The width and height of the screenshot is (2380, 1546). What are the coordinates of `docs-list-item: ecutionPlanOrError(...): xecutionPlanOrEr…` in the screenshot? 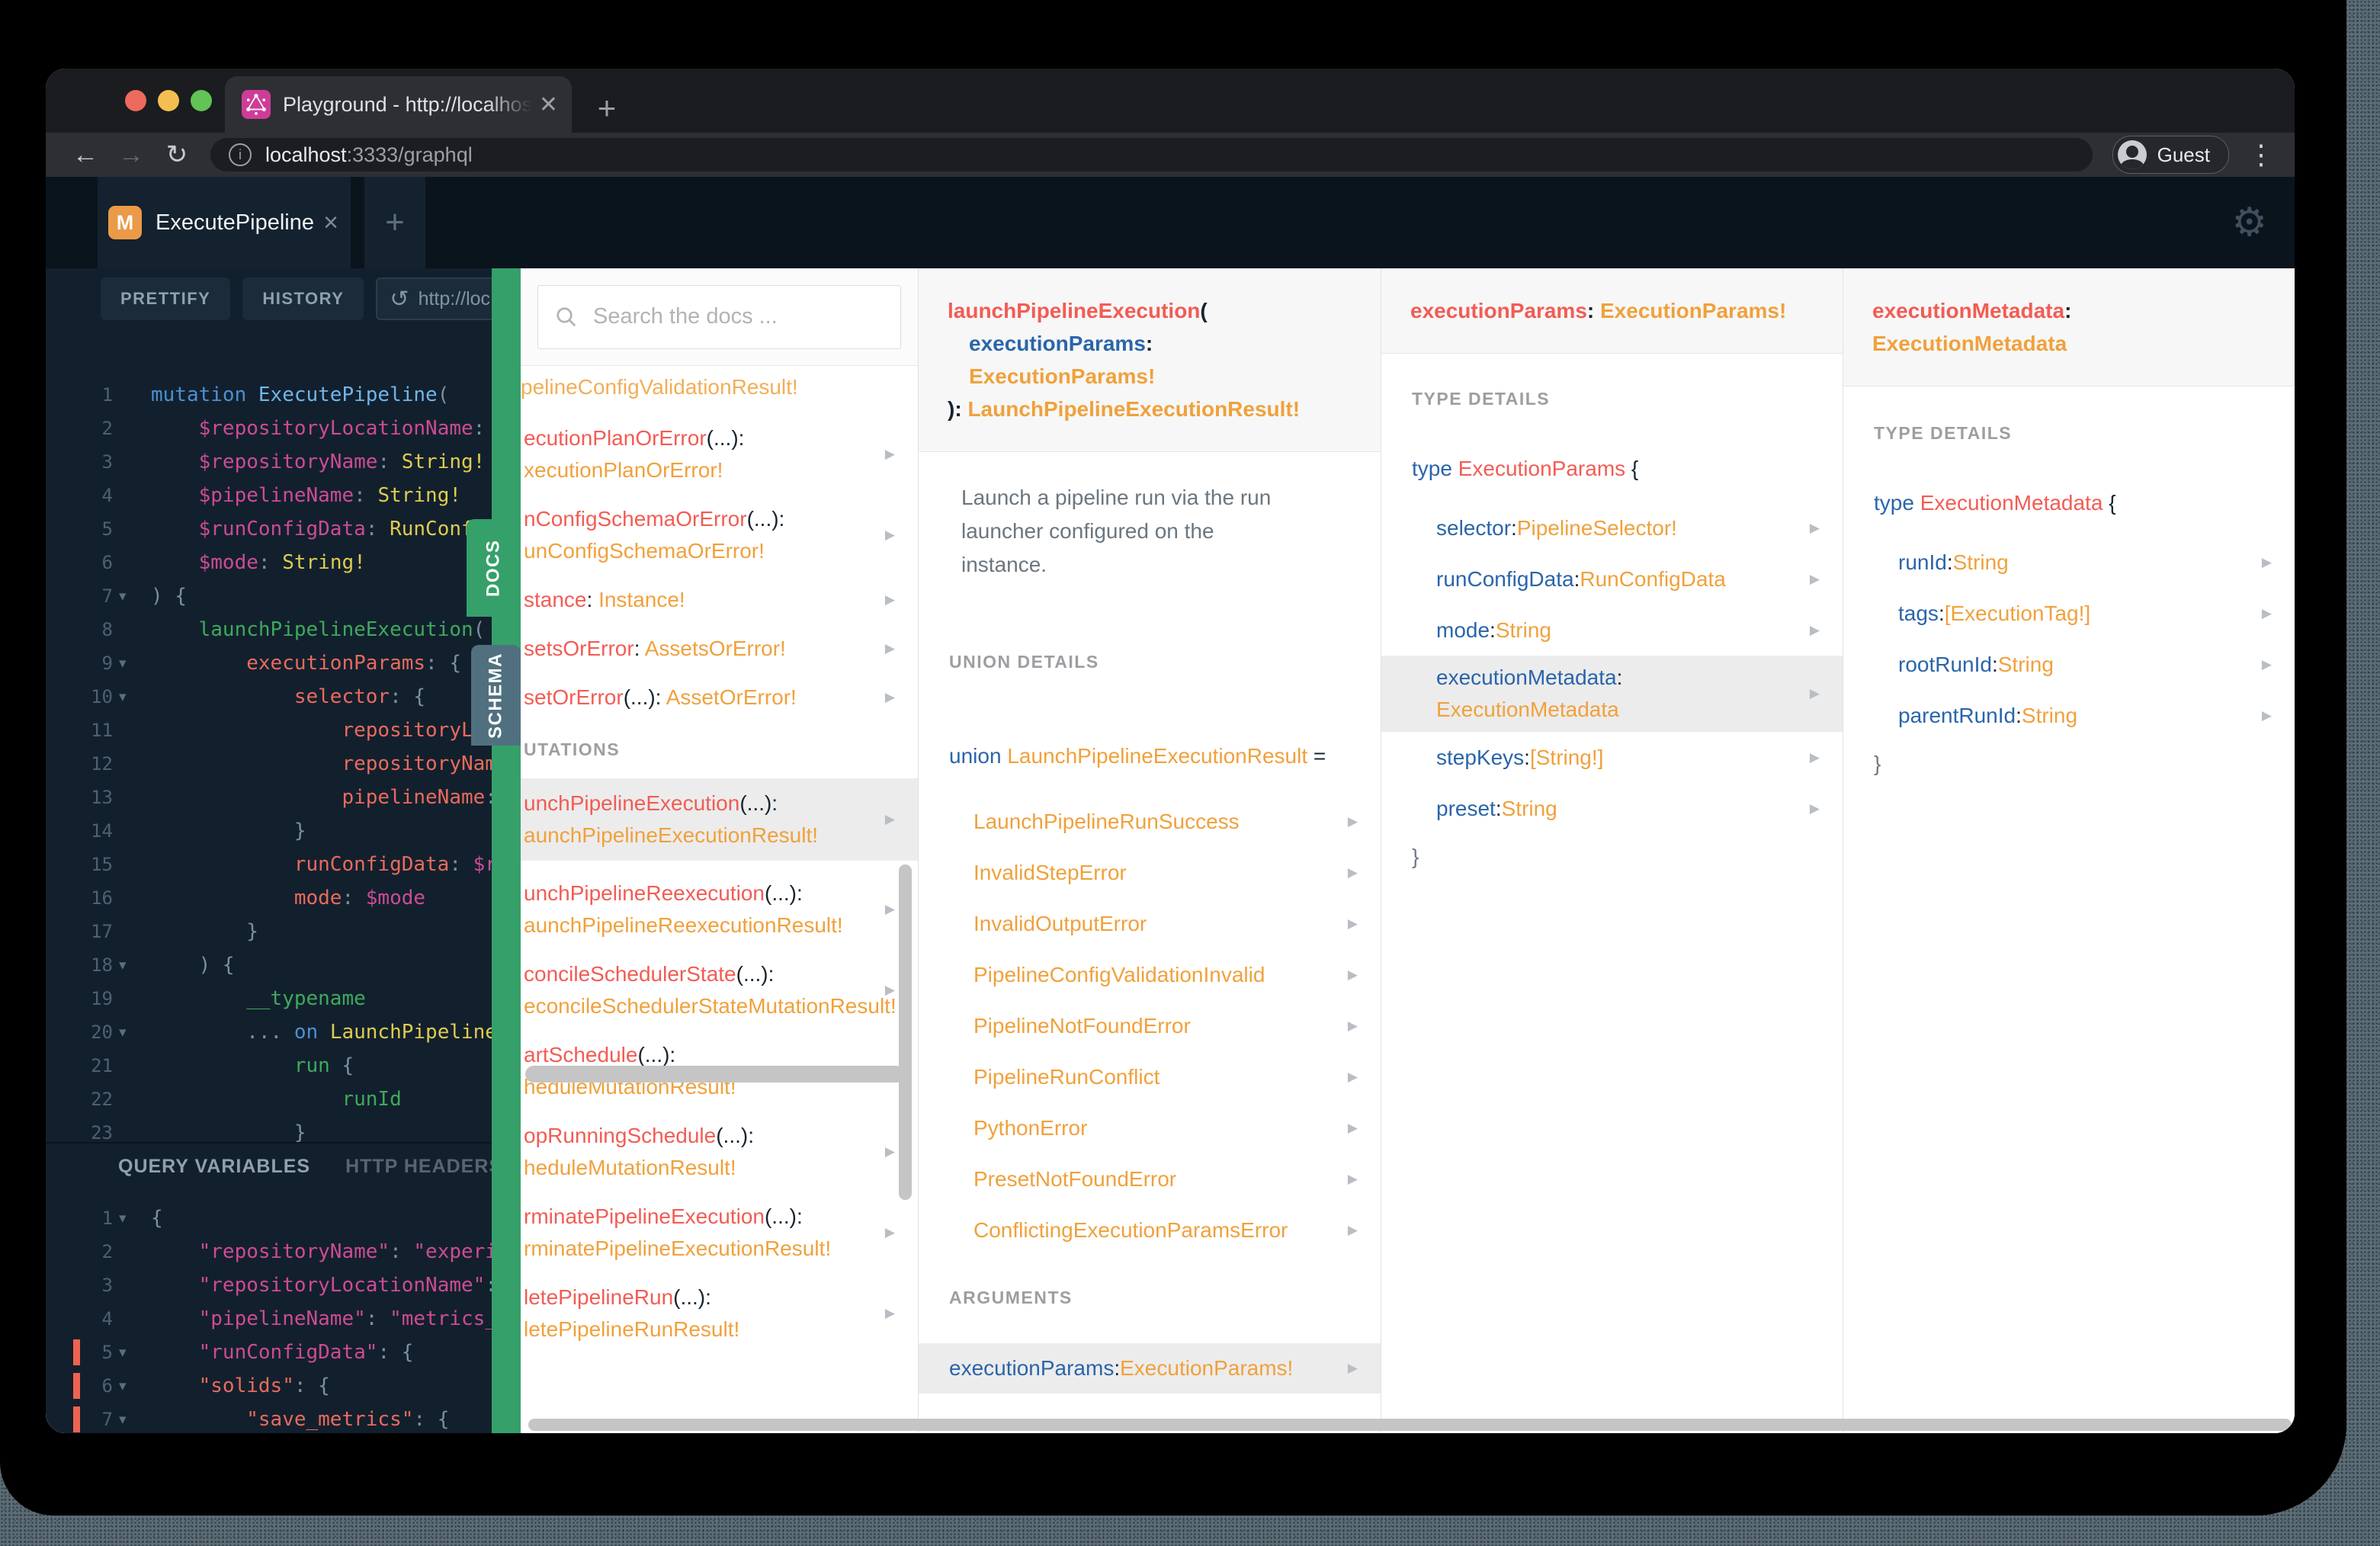 It's located at (719, 454).